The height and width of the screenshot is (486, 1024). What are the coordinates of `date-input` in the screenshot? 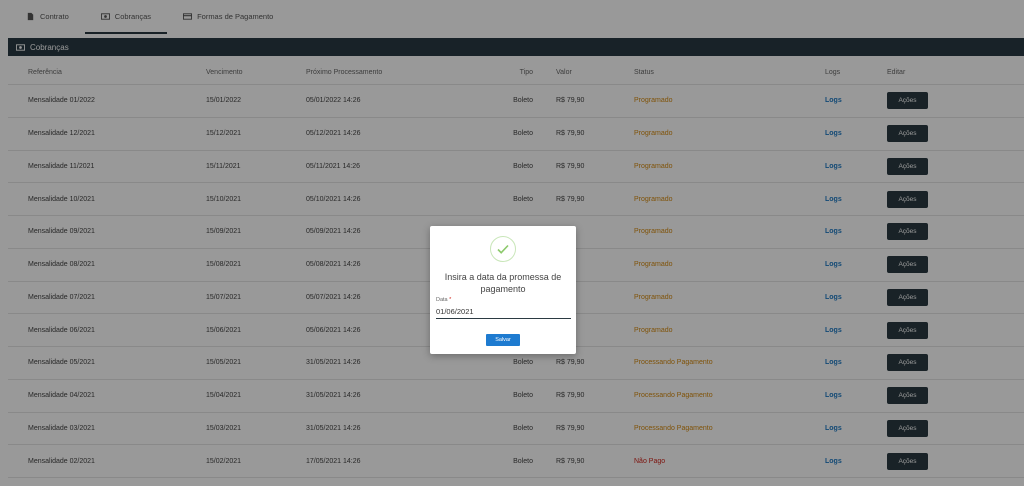 It's located at (503, 312).